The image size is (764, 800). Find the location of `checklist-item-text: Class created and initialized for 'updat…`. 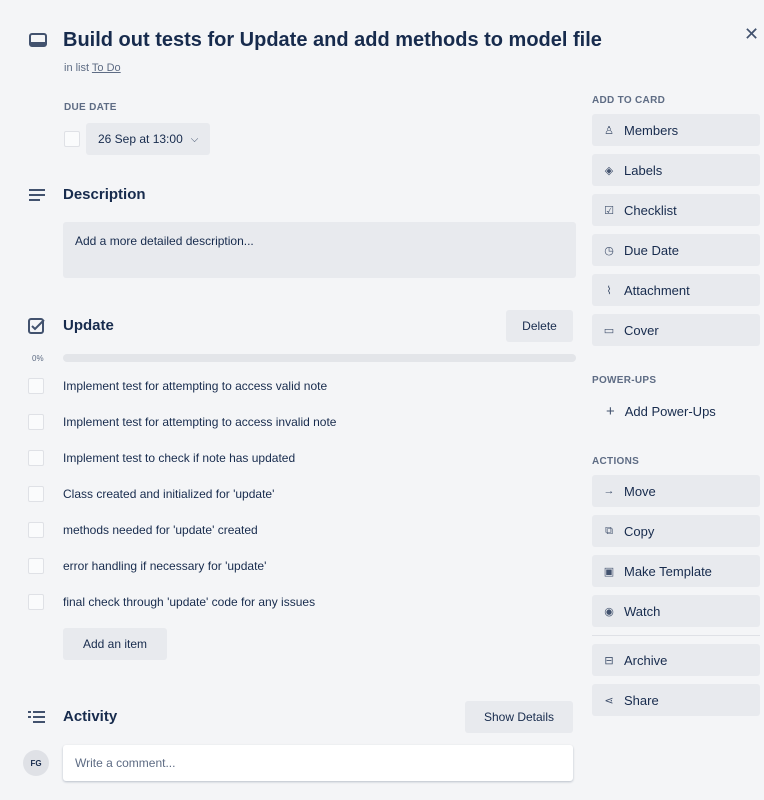

checklist-item-text: Class created and initialized for 'updat… is located at coordinates (168, 494).